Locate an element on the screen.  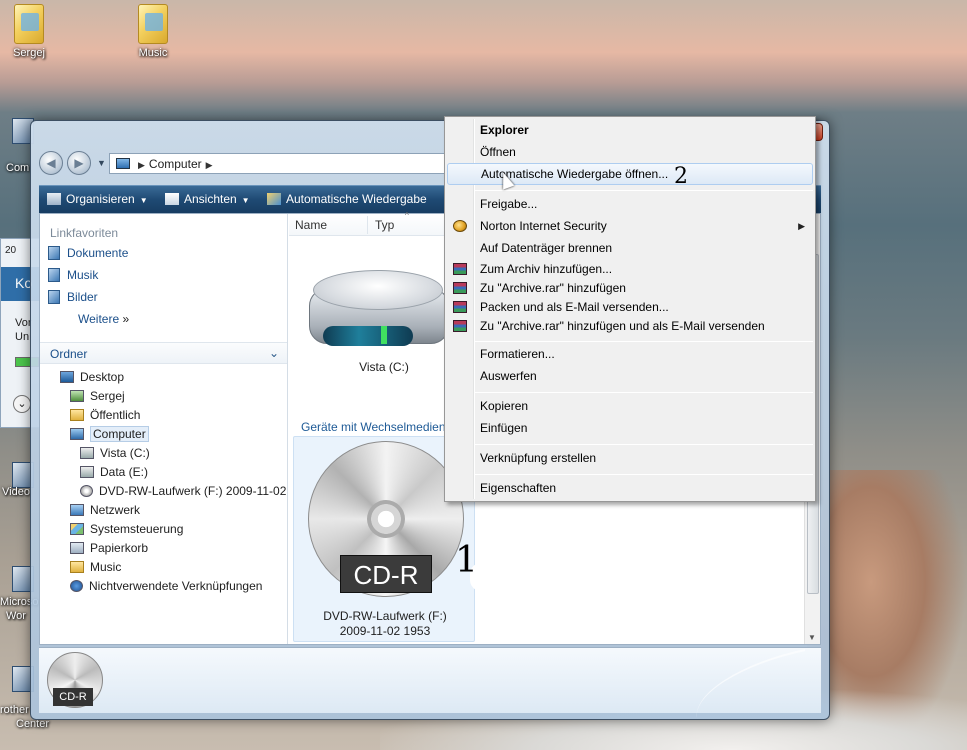
tree-item-data-e: Data (E:) is located at coordinates (163, 472).